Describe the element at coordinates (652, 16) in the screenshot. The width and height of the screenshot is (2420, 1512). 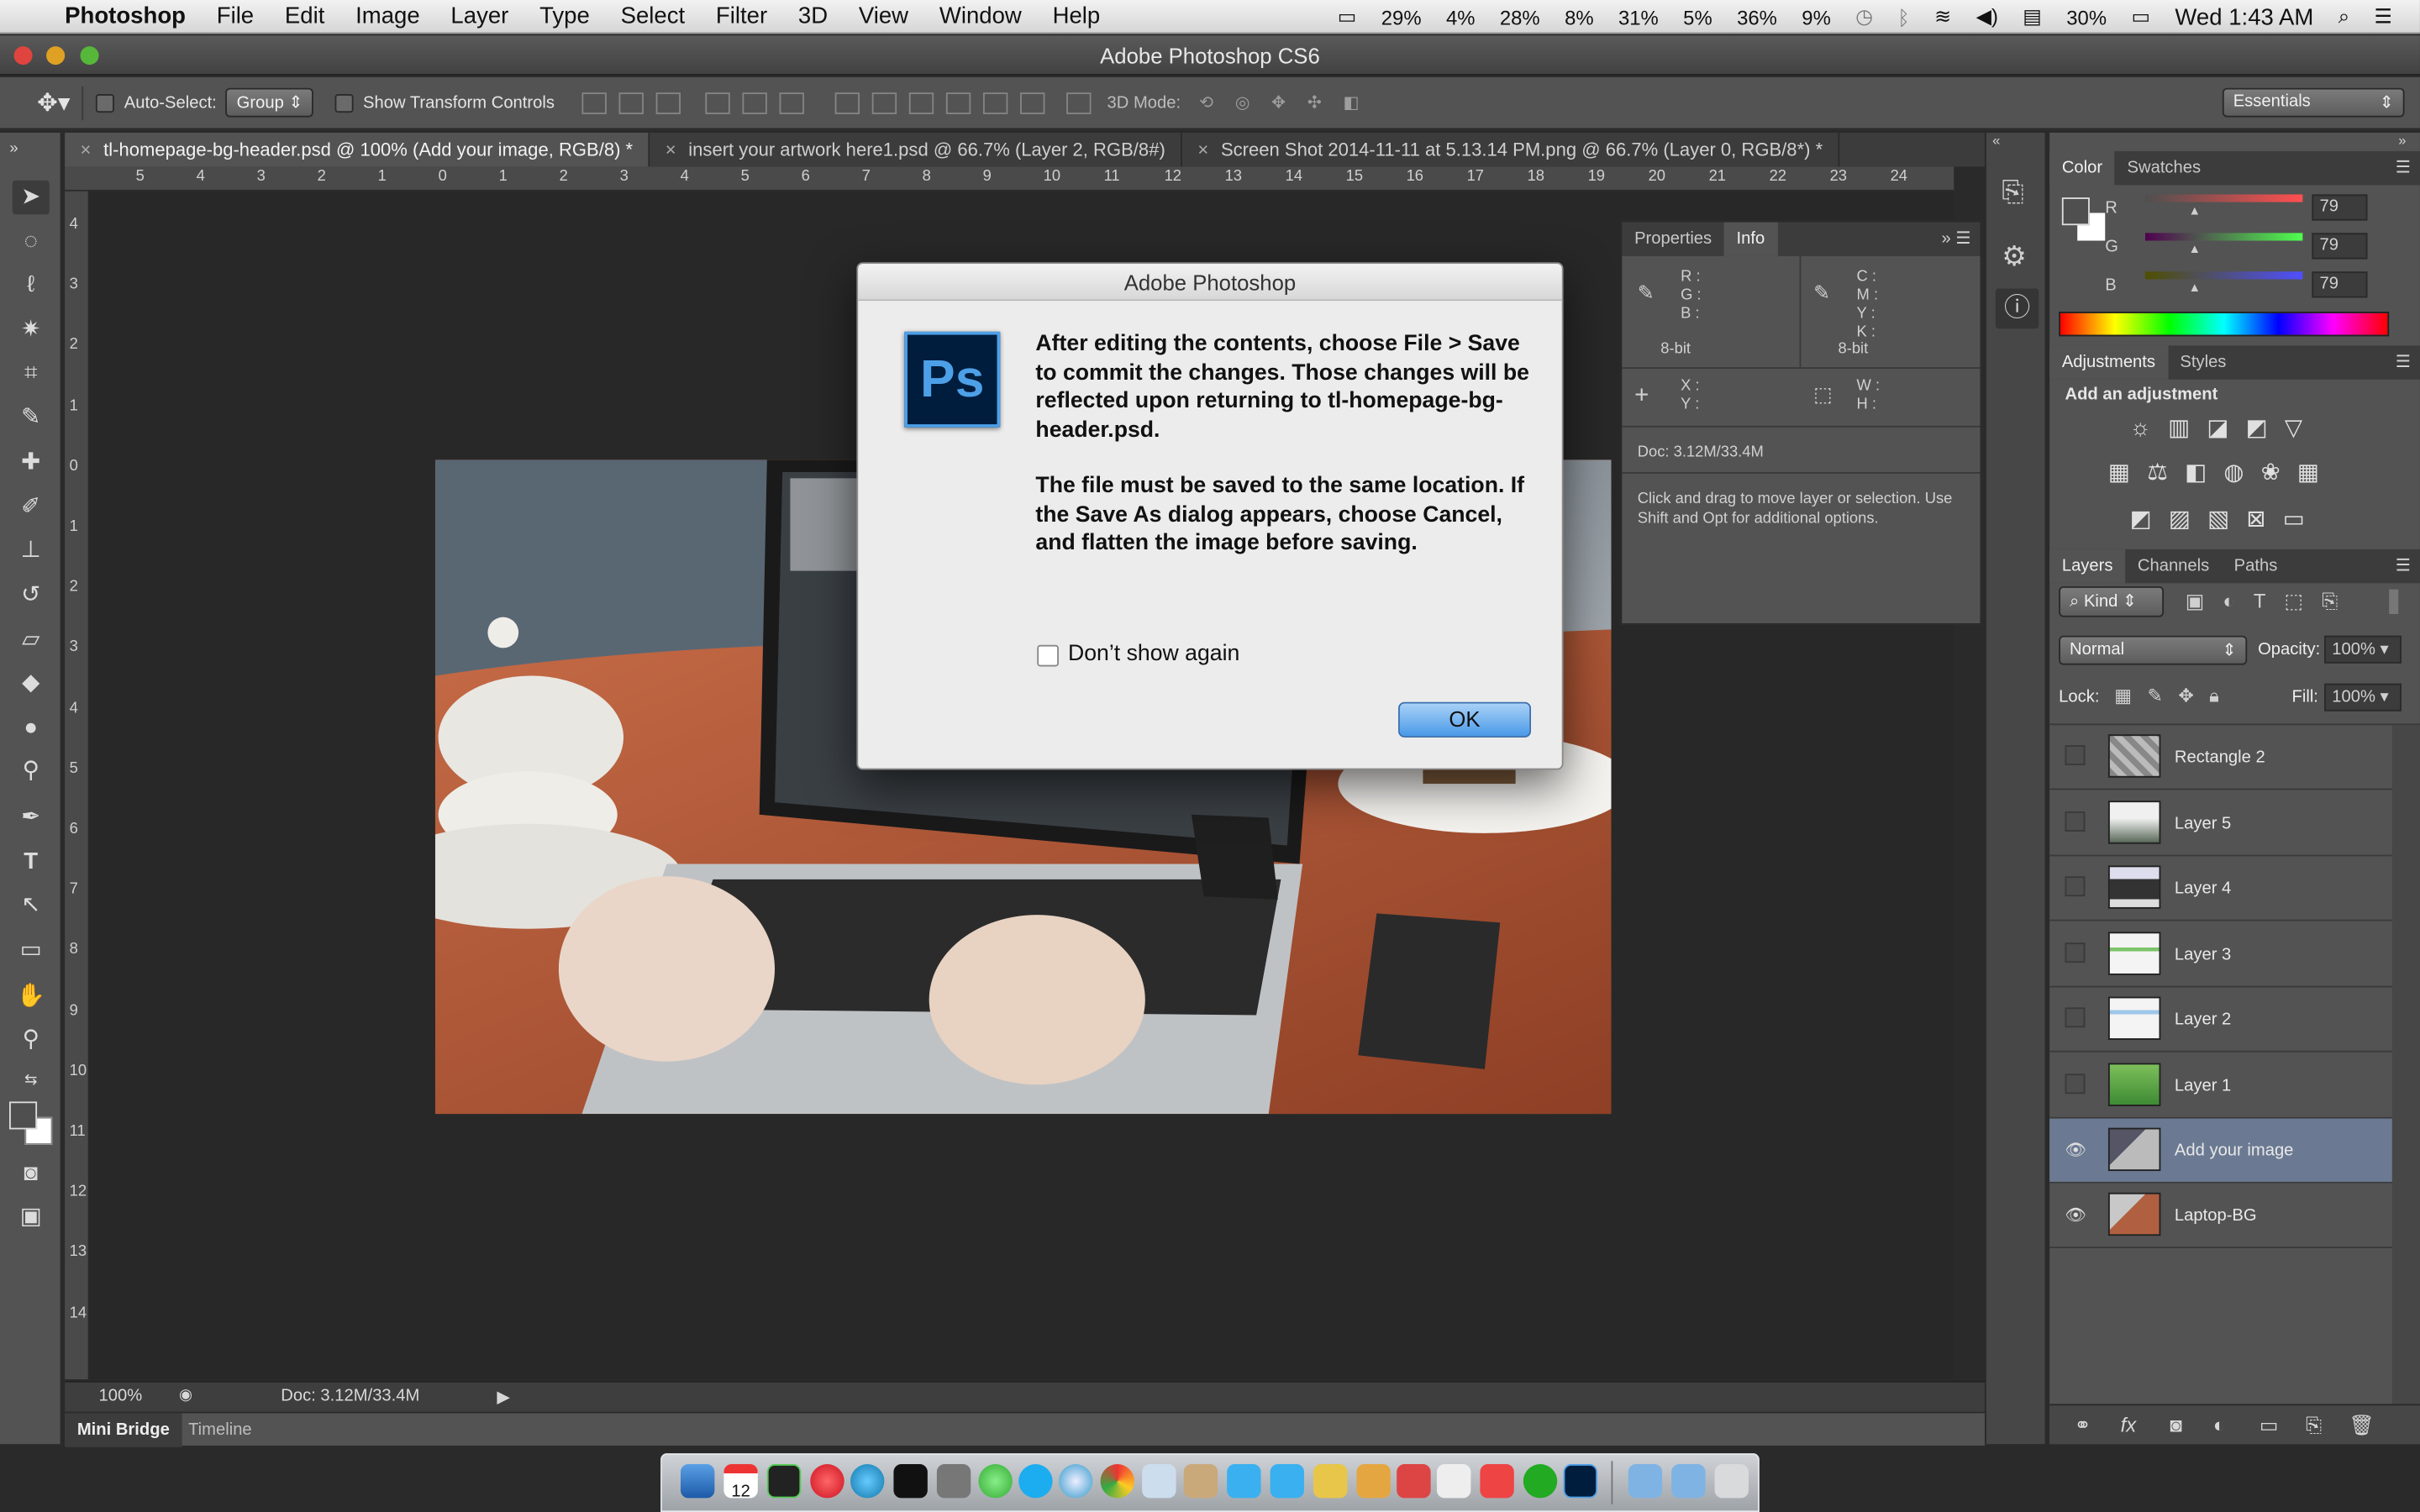
I see `menu-select: Select` at that location.